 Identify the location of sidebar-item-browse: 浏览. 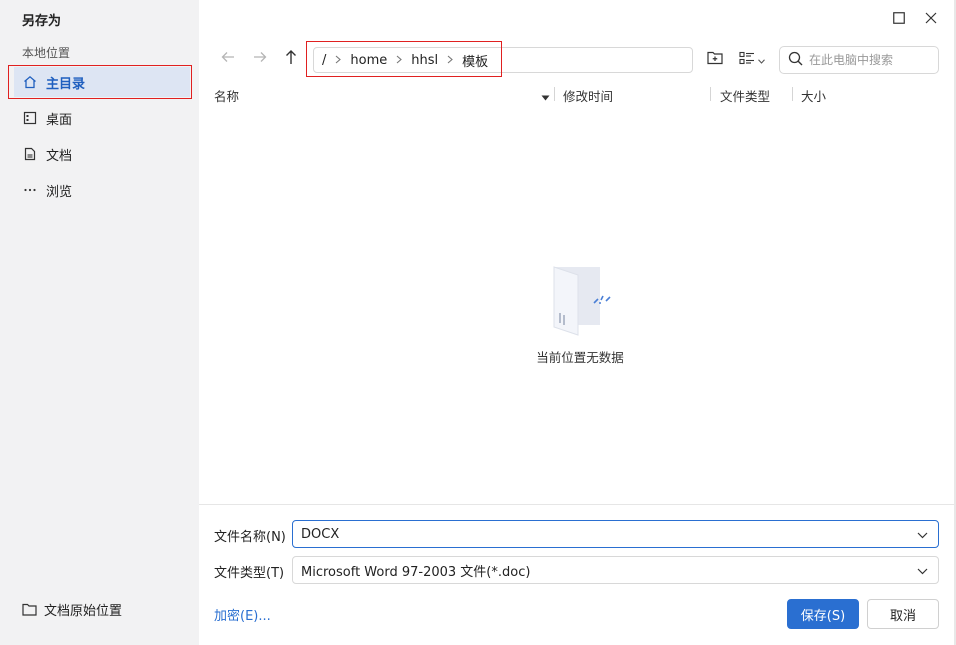
(102, 190).